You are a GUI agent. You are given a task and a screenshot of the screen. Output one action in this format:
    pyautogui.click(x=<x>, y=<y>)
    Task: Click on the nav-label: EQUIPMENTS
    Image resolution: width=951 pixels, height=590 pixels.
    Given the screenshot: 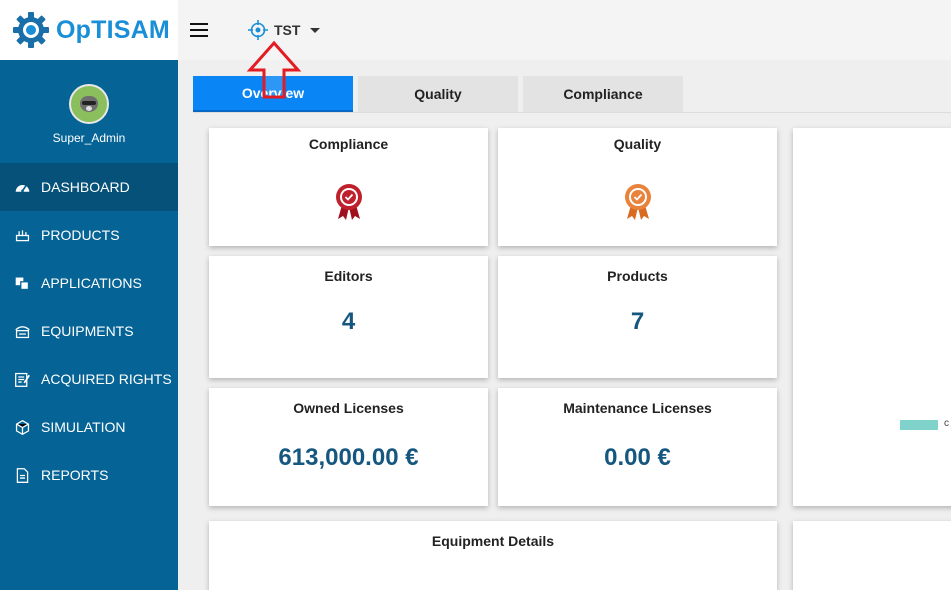 What is the action you would take?
    pyautogui.click(x=87, y=331)
    